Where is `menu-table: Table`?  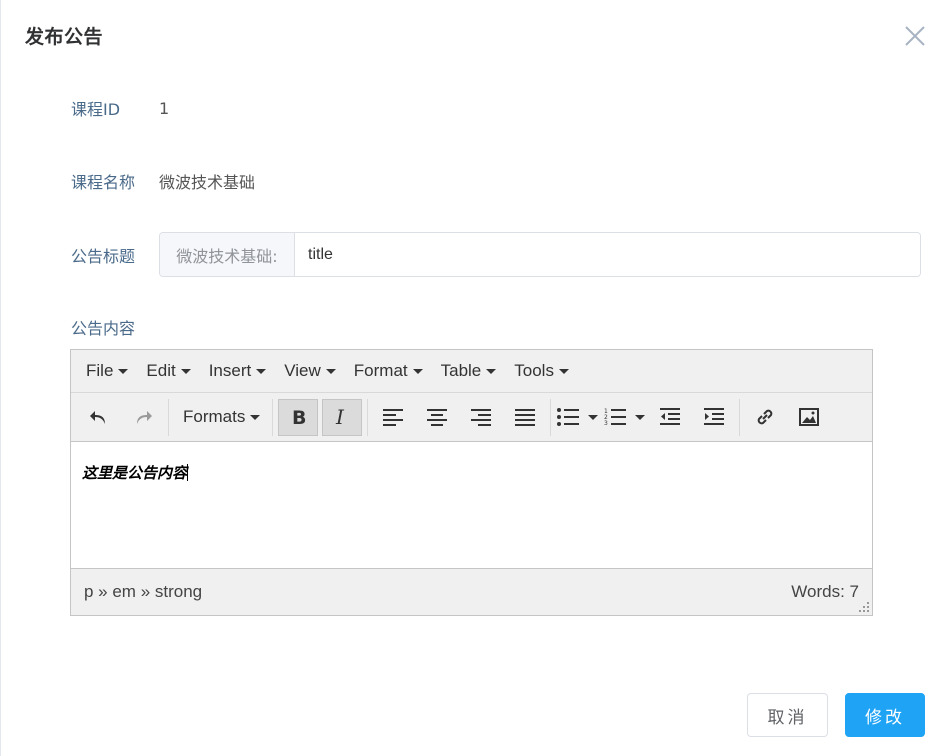 menu-table: Table is located at coordinates (469, 371).